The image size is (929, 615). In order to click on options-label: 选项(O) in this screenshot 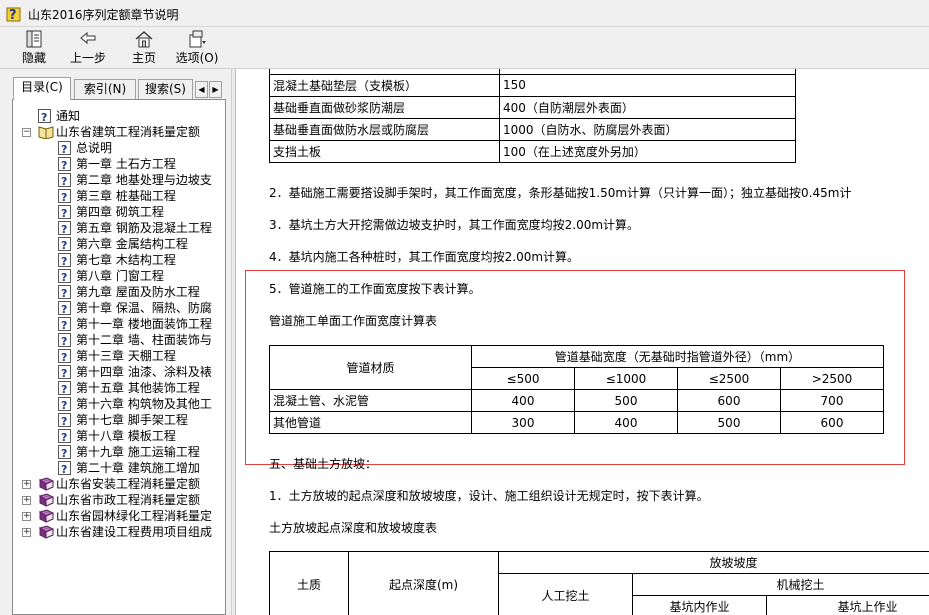, I will do `click(197, 58)`.